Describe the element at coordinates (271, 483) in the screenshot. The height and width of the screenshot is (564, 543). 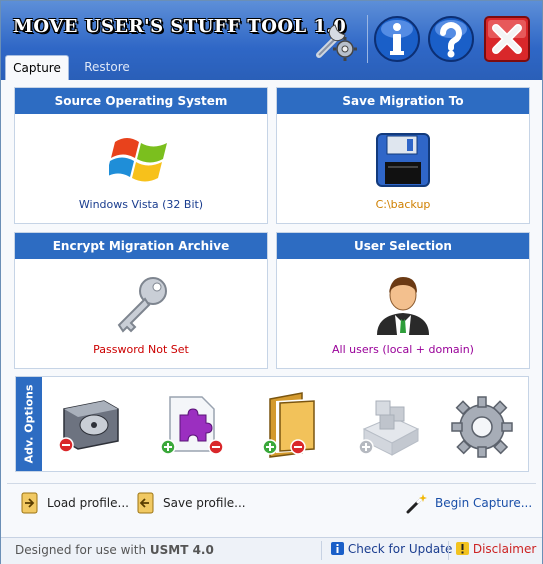
I see `footer-divider` at that location.